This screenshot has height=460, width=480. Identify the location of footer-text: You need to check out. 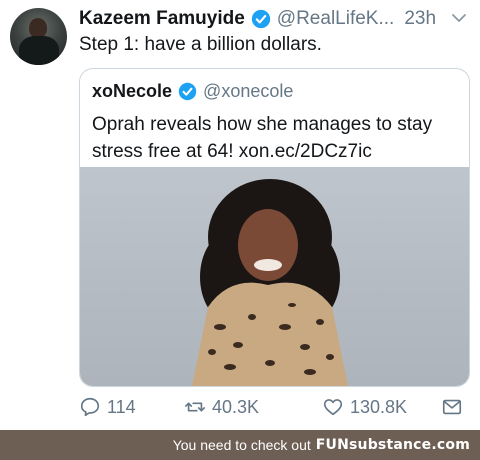
(241, 445).